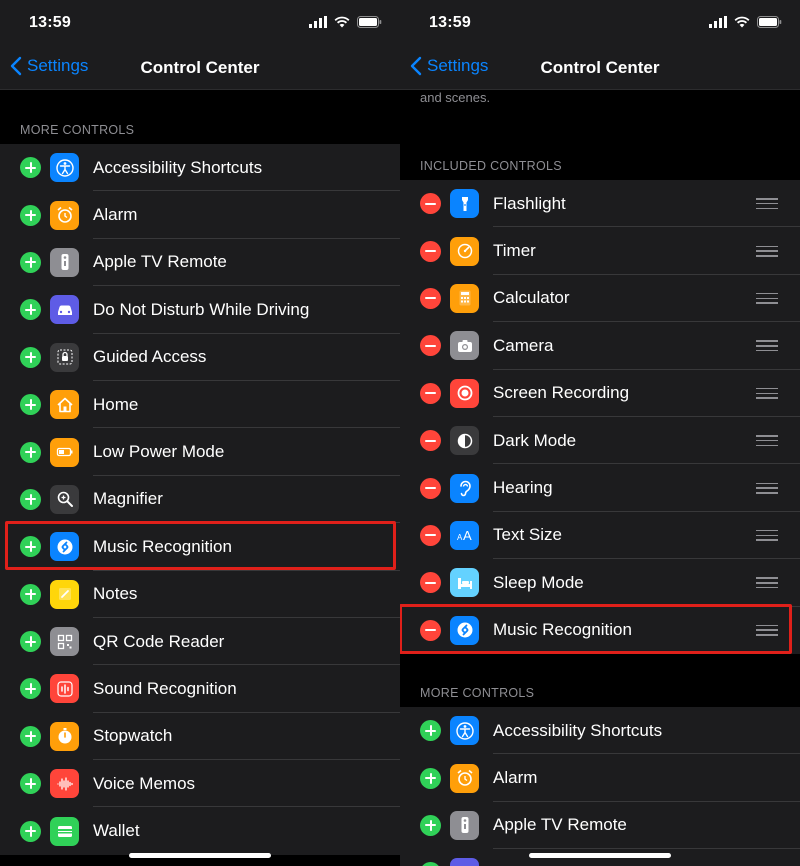 The width and height of the screenshot is (800, 866). Describe the element at coordinates (200, 357) in the screenshot. I see `list-item: Guided Access` at that location.